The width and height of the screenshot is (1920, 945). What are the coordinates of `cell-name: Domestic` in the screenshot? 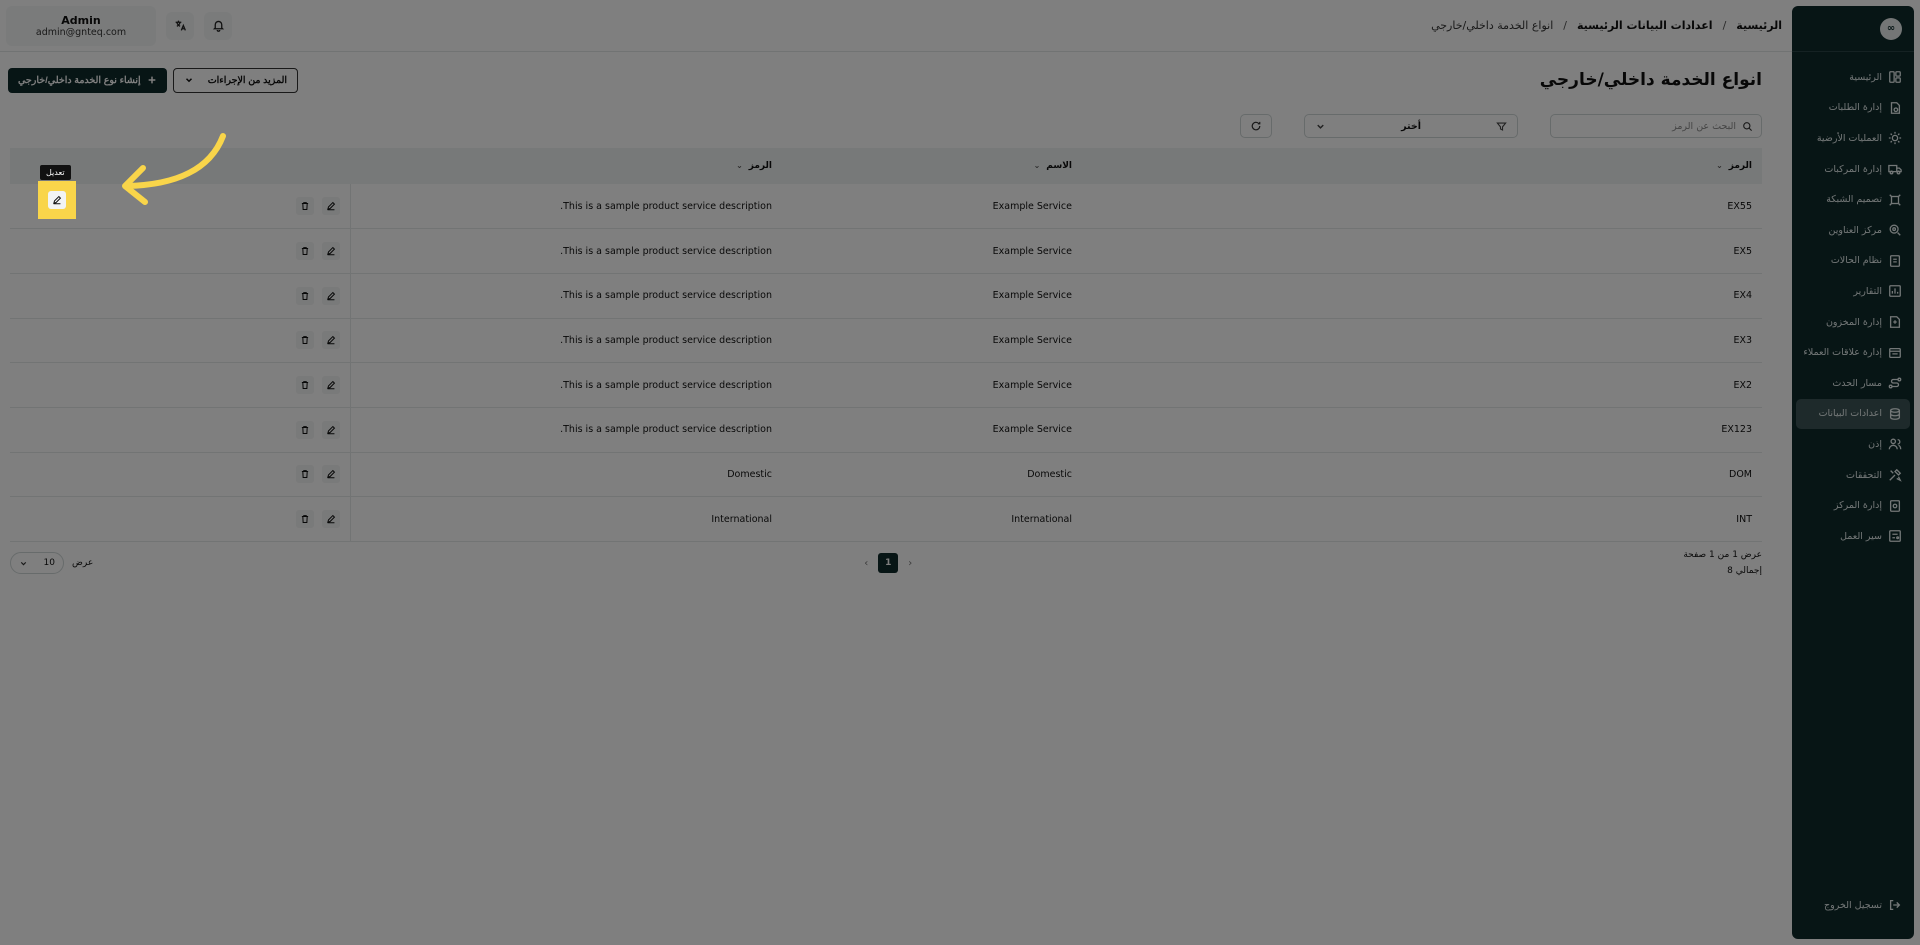 It's located at (1049, 474).